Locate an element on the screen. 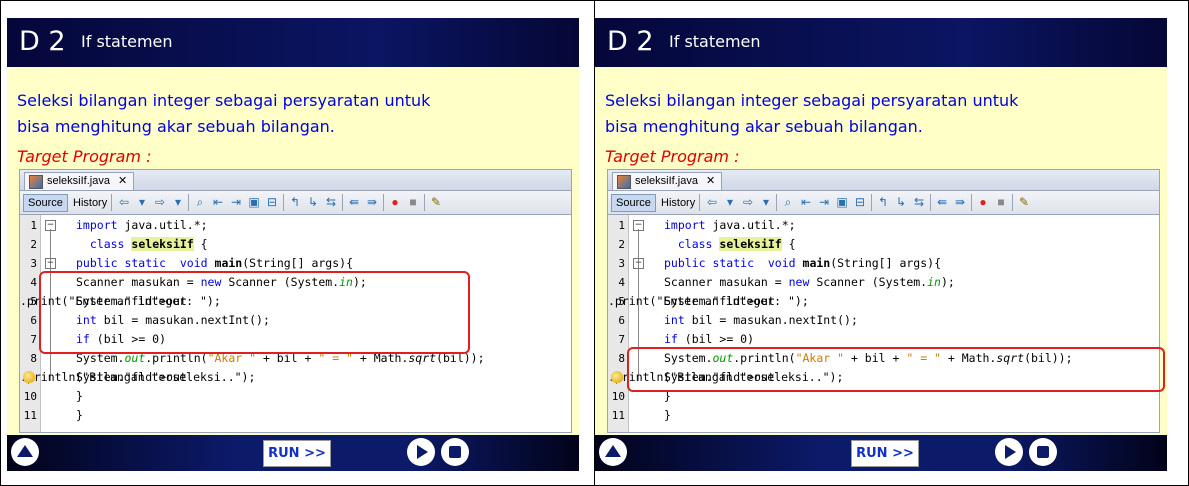 The width and height of the screenshot is (1189, 486). up-arrow-icon is located at coordinates (613, 451).